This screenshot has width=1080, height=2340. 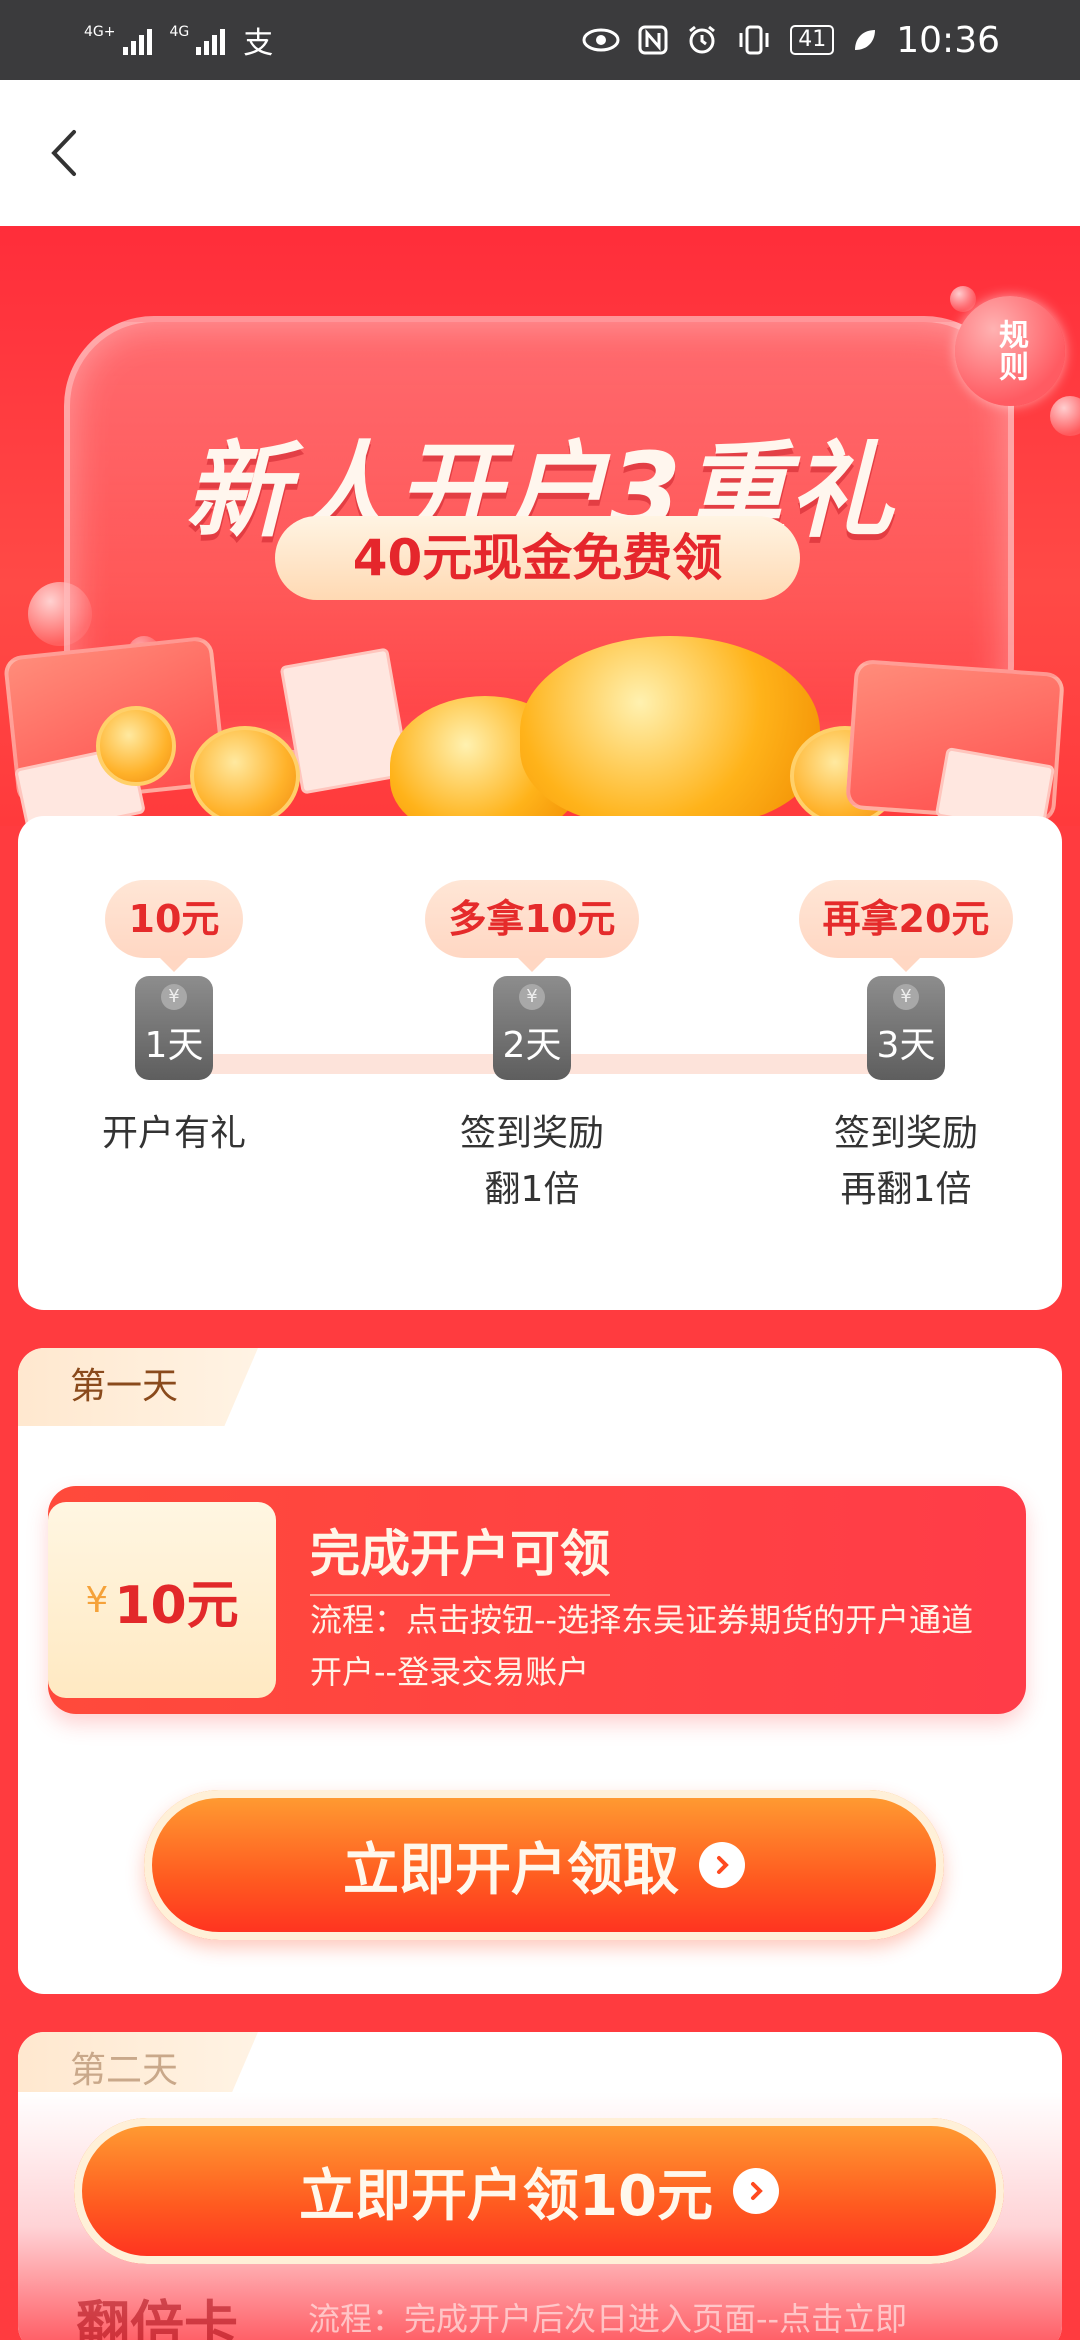 I want to click on day2-card: 第二天 翻倍卡 流程：完成开户后次日进入页面--点击立即 立即开户领10元, so click(x=540, y=2186).